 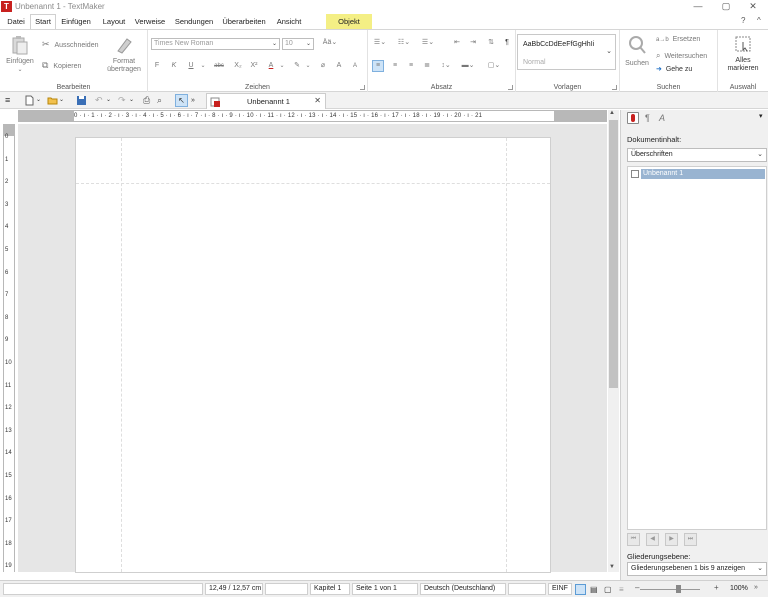 What do you see at coordinates (330, 43) in the screenshot?
I see `font-case-button: Ää⌄` at bounding box center [330, 43].